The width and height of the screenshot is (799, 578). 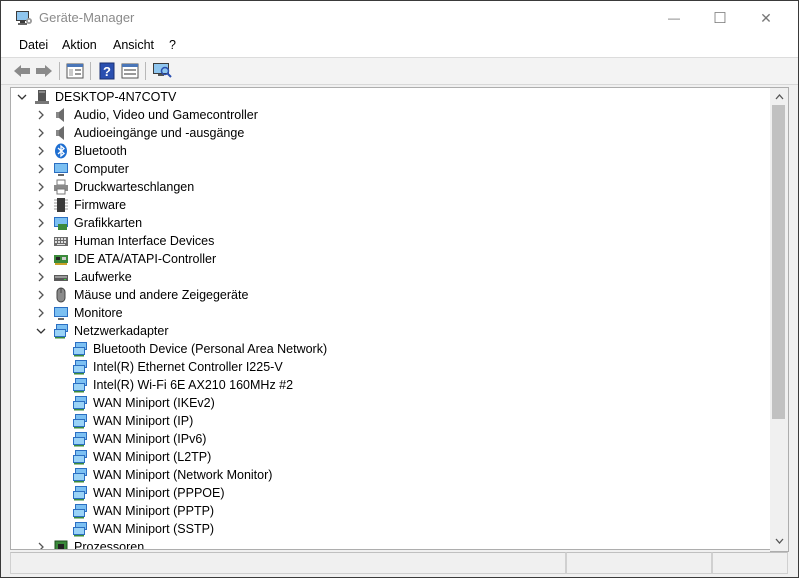 What do you see at coordinates (399, 71) in the screenshot?
I see `toolbar: ?` at bounding box center [399, 71].